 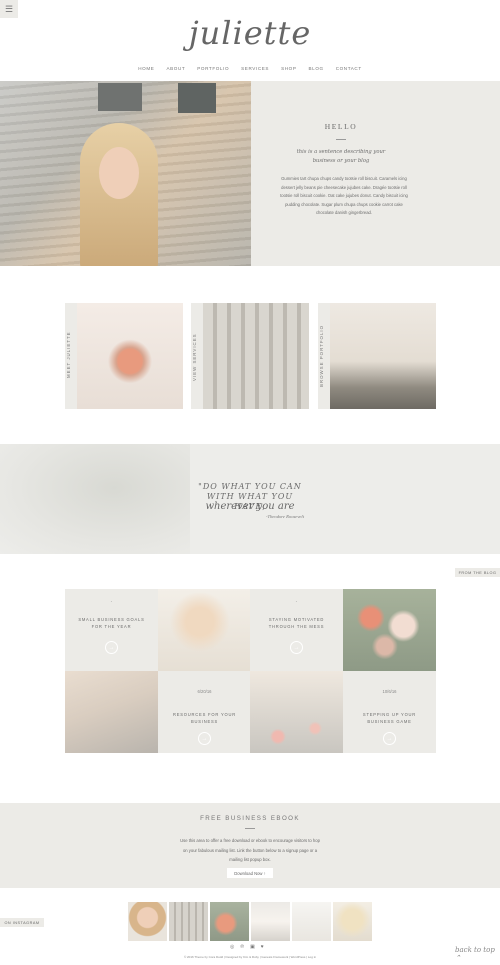 I want to click on pinterest-icon: ℗, so click(x=242, y=947).